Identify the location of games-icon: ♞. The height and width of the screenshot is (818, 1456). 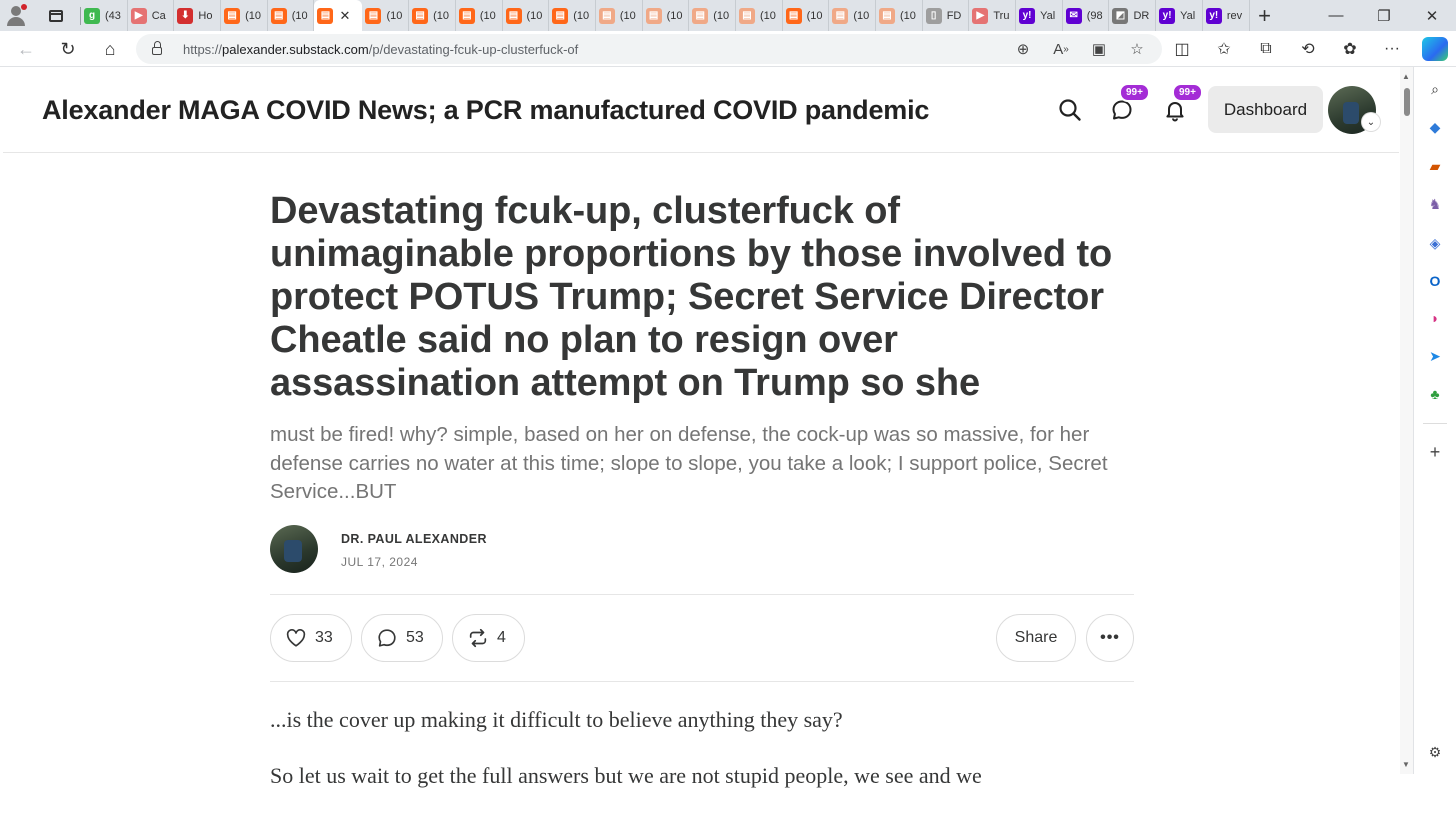
(1435, 204).